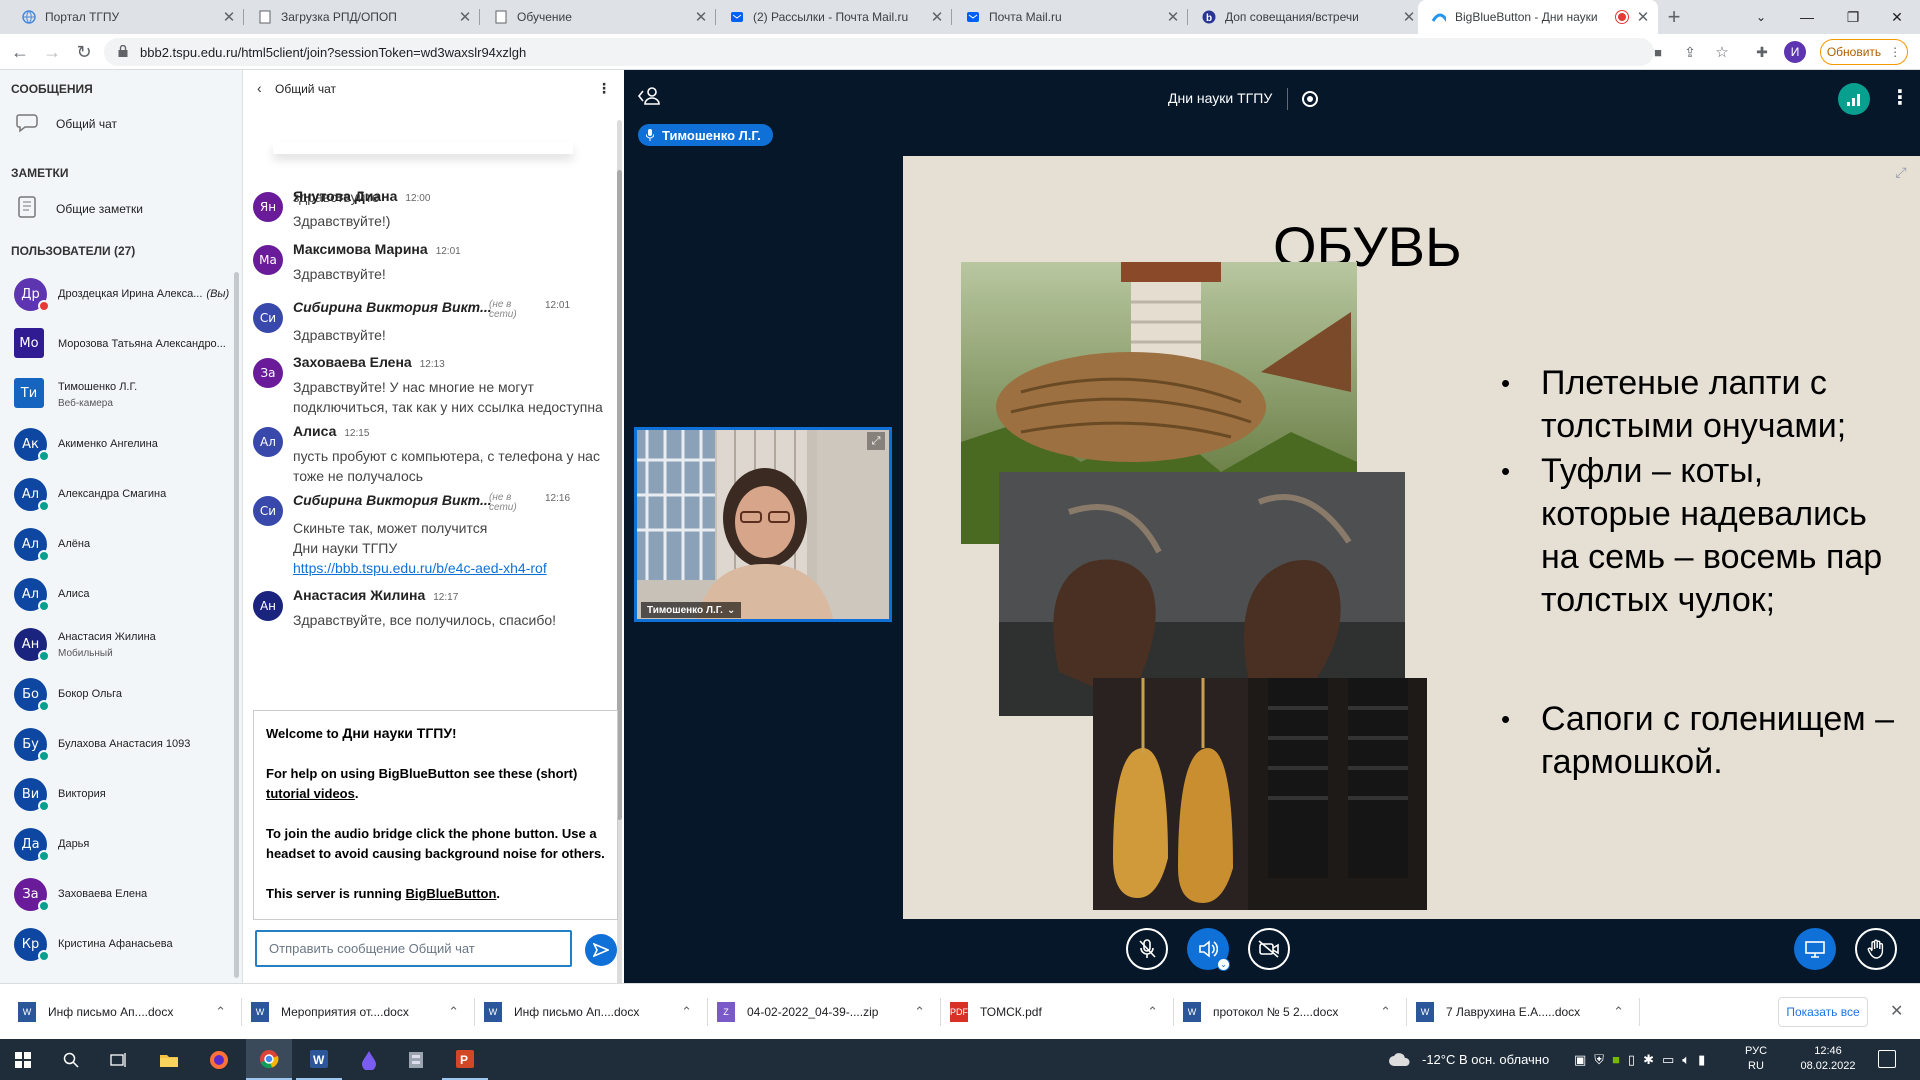 Image resolution: width=1920 pixels, height=1080 pixels. What do you see at coordinates (1701, 1060) in the screenshot?
I see `microphone-tray-icon: ▮` at bounding box center [1701, 1060].